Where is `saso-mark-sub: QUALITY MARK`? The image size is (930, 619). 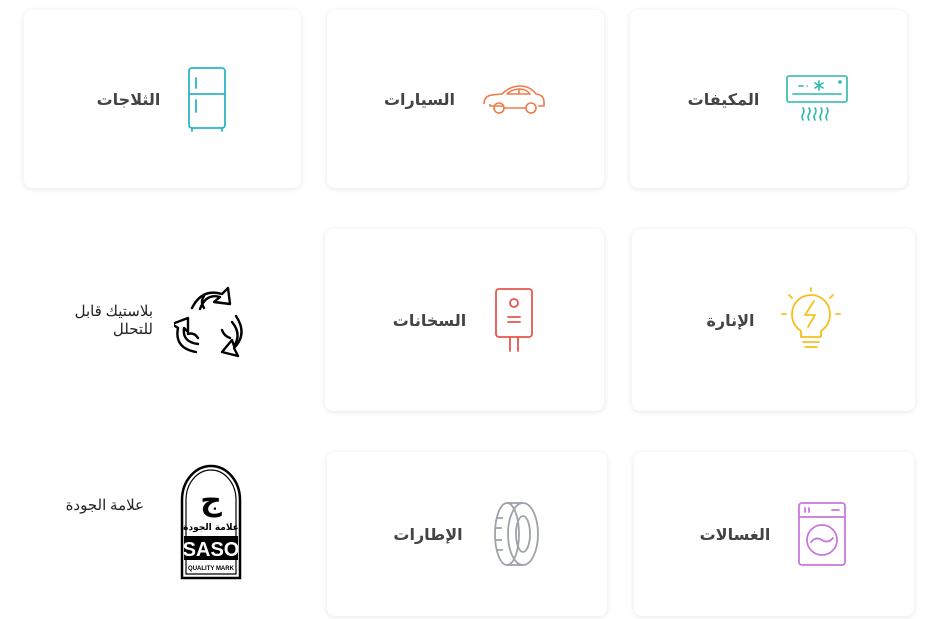 saso-mark-sub: QUALITY MARK is located at coordinates (211, 569).